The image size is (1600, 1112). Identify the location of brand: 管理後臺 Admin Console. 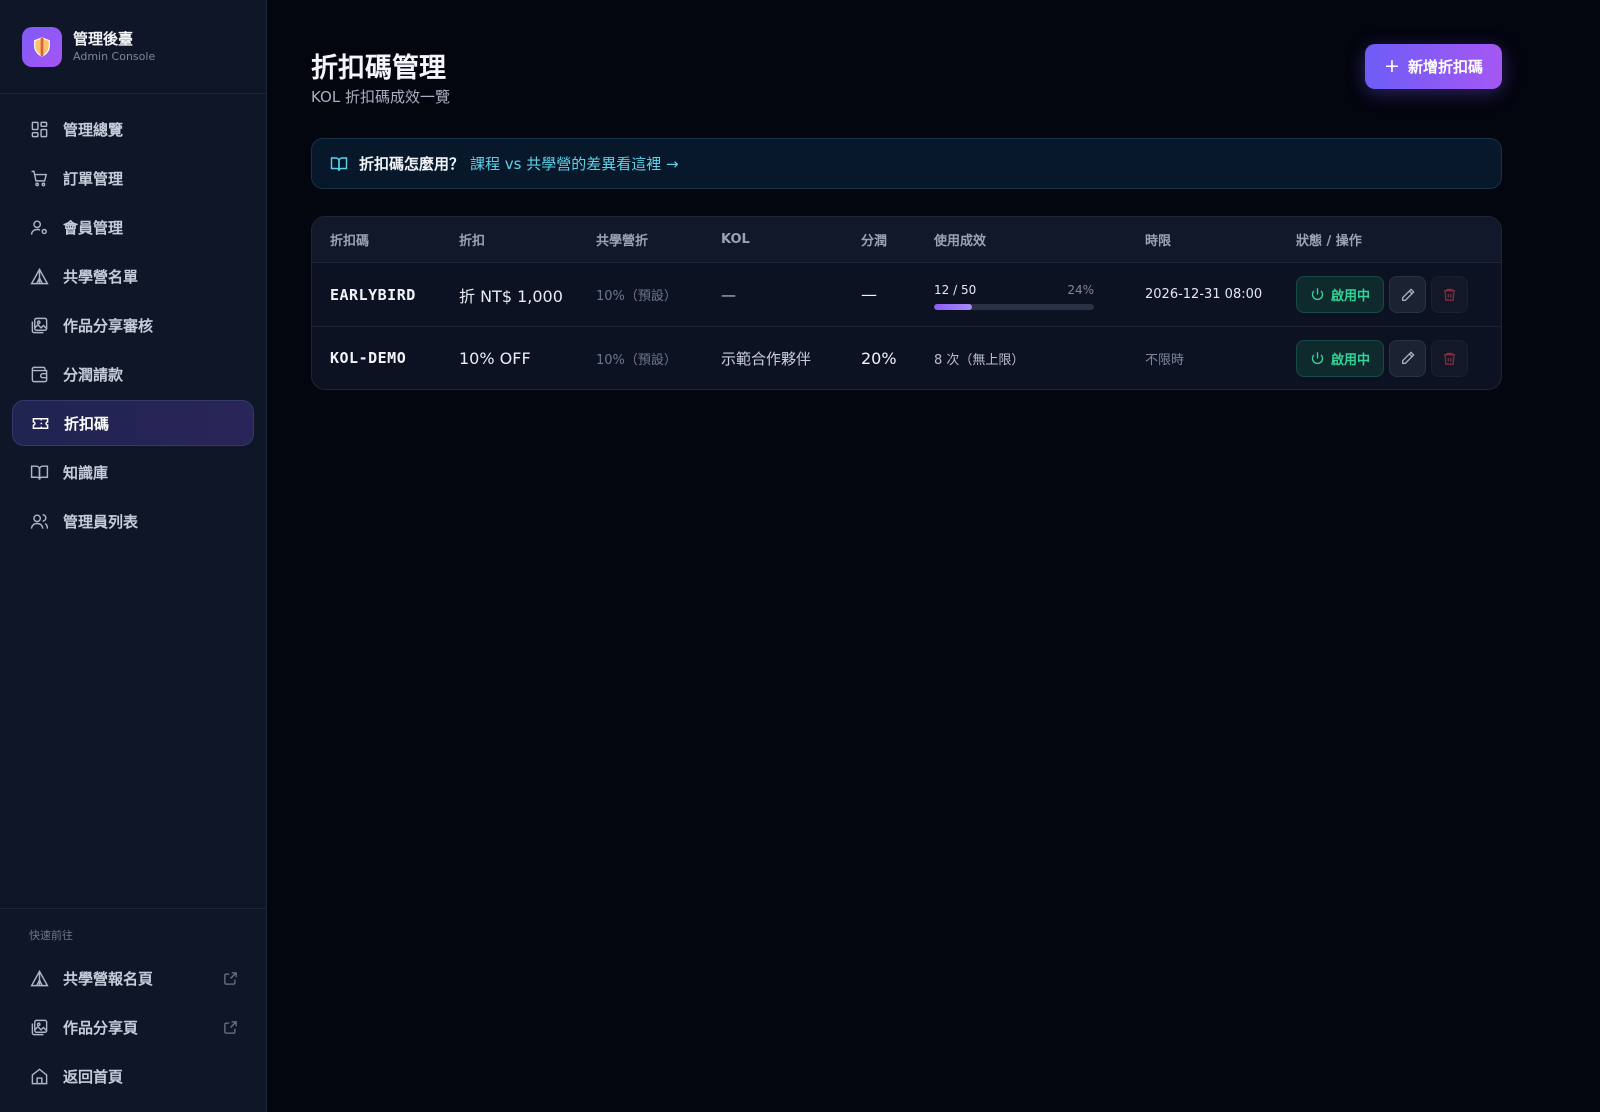
(133, 47).